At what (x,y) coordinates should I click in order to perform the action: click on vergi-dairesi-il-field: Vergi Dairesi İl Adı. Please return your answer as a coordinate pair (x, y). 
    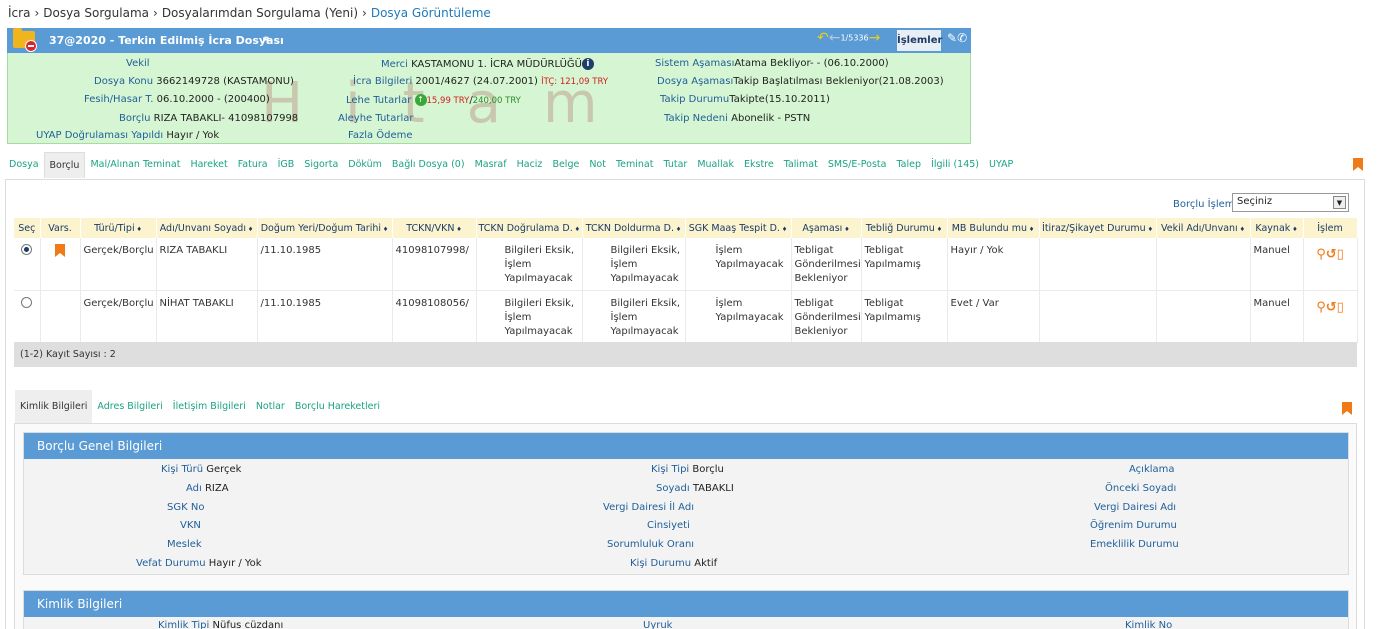
    Looking at the image, I should click on (648, 507).